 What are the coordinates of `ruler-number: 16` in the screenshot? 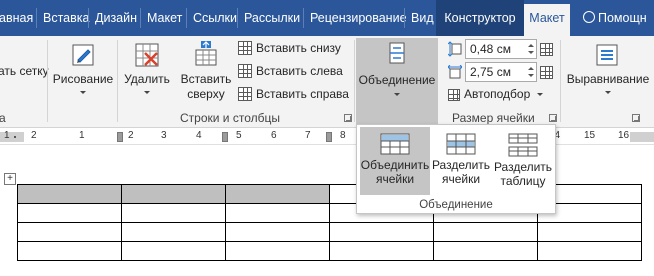 It's located at (624, 135).